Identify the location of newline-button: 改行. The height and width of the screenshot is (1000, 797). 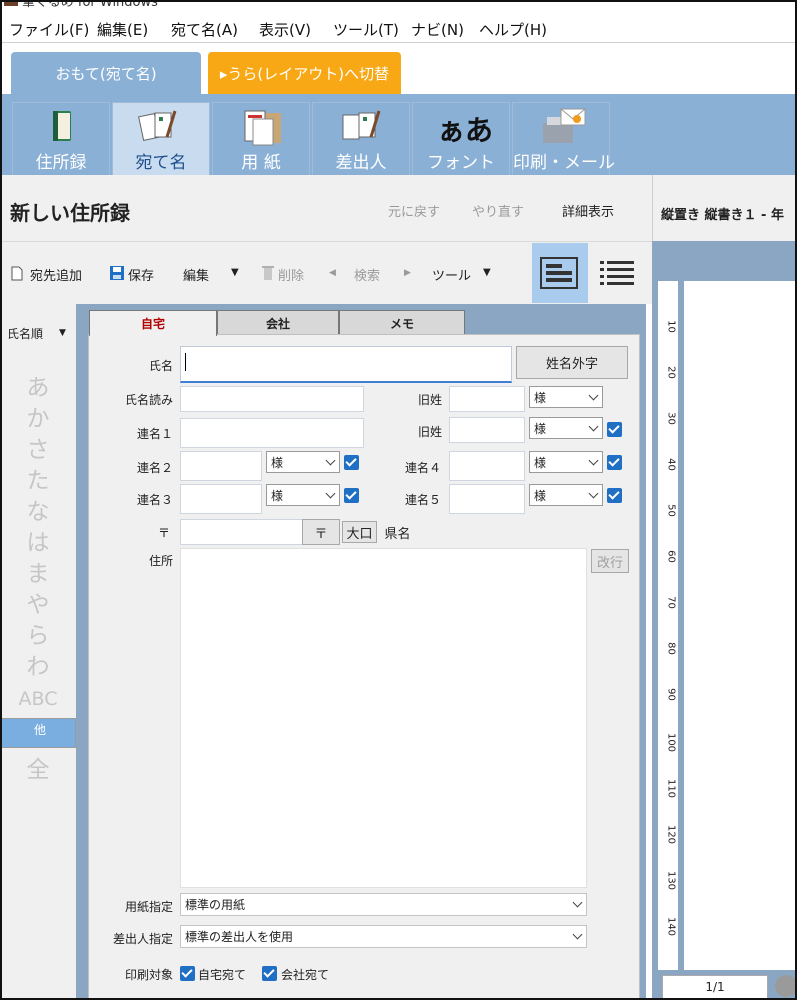
(610, 561).